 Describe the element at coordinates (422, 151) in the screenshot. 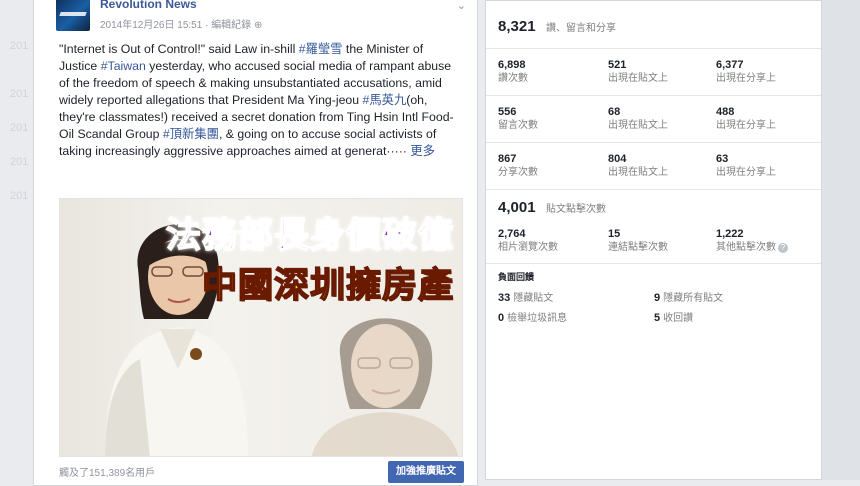

I see `see-more-link: 更多` at that location.